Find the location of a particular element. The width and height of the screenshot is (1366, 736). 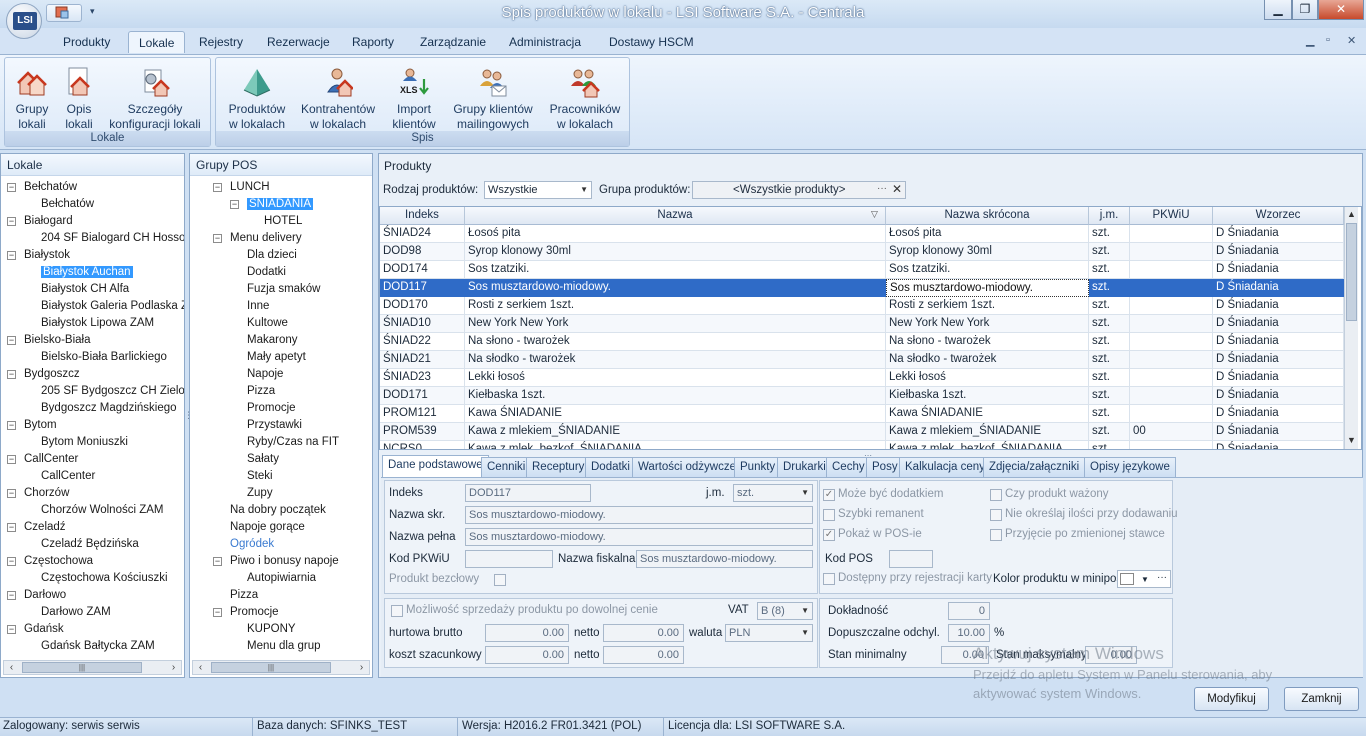

tab-kalkulacja-ceny: Kalkulacja ceny is located at coordinates (945, 467).